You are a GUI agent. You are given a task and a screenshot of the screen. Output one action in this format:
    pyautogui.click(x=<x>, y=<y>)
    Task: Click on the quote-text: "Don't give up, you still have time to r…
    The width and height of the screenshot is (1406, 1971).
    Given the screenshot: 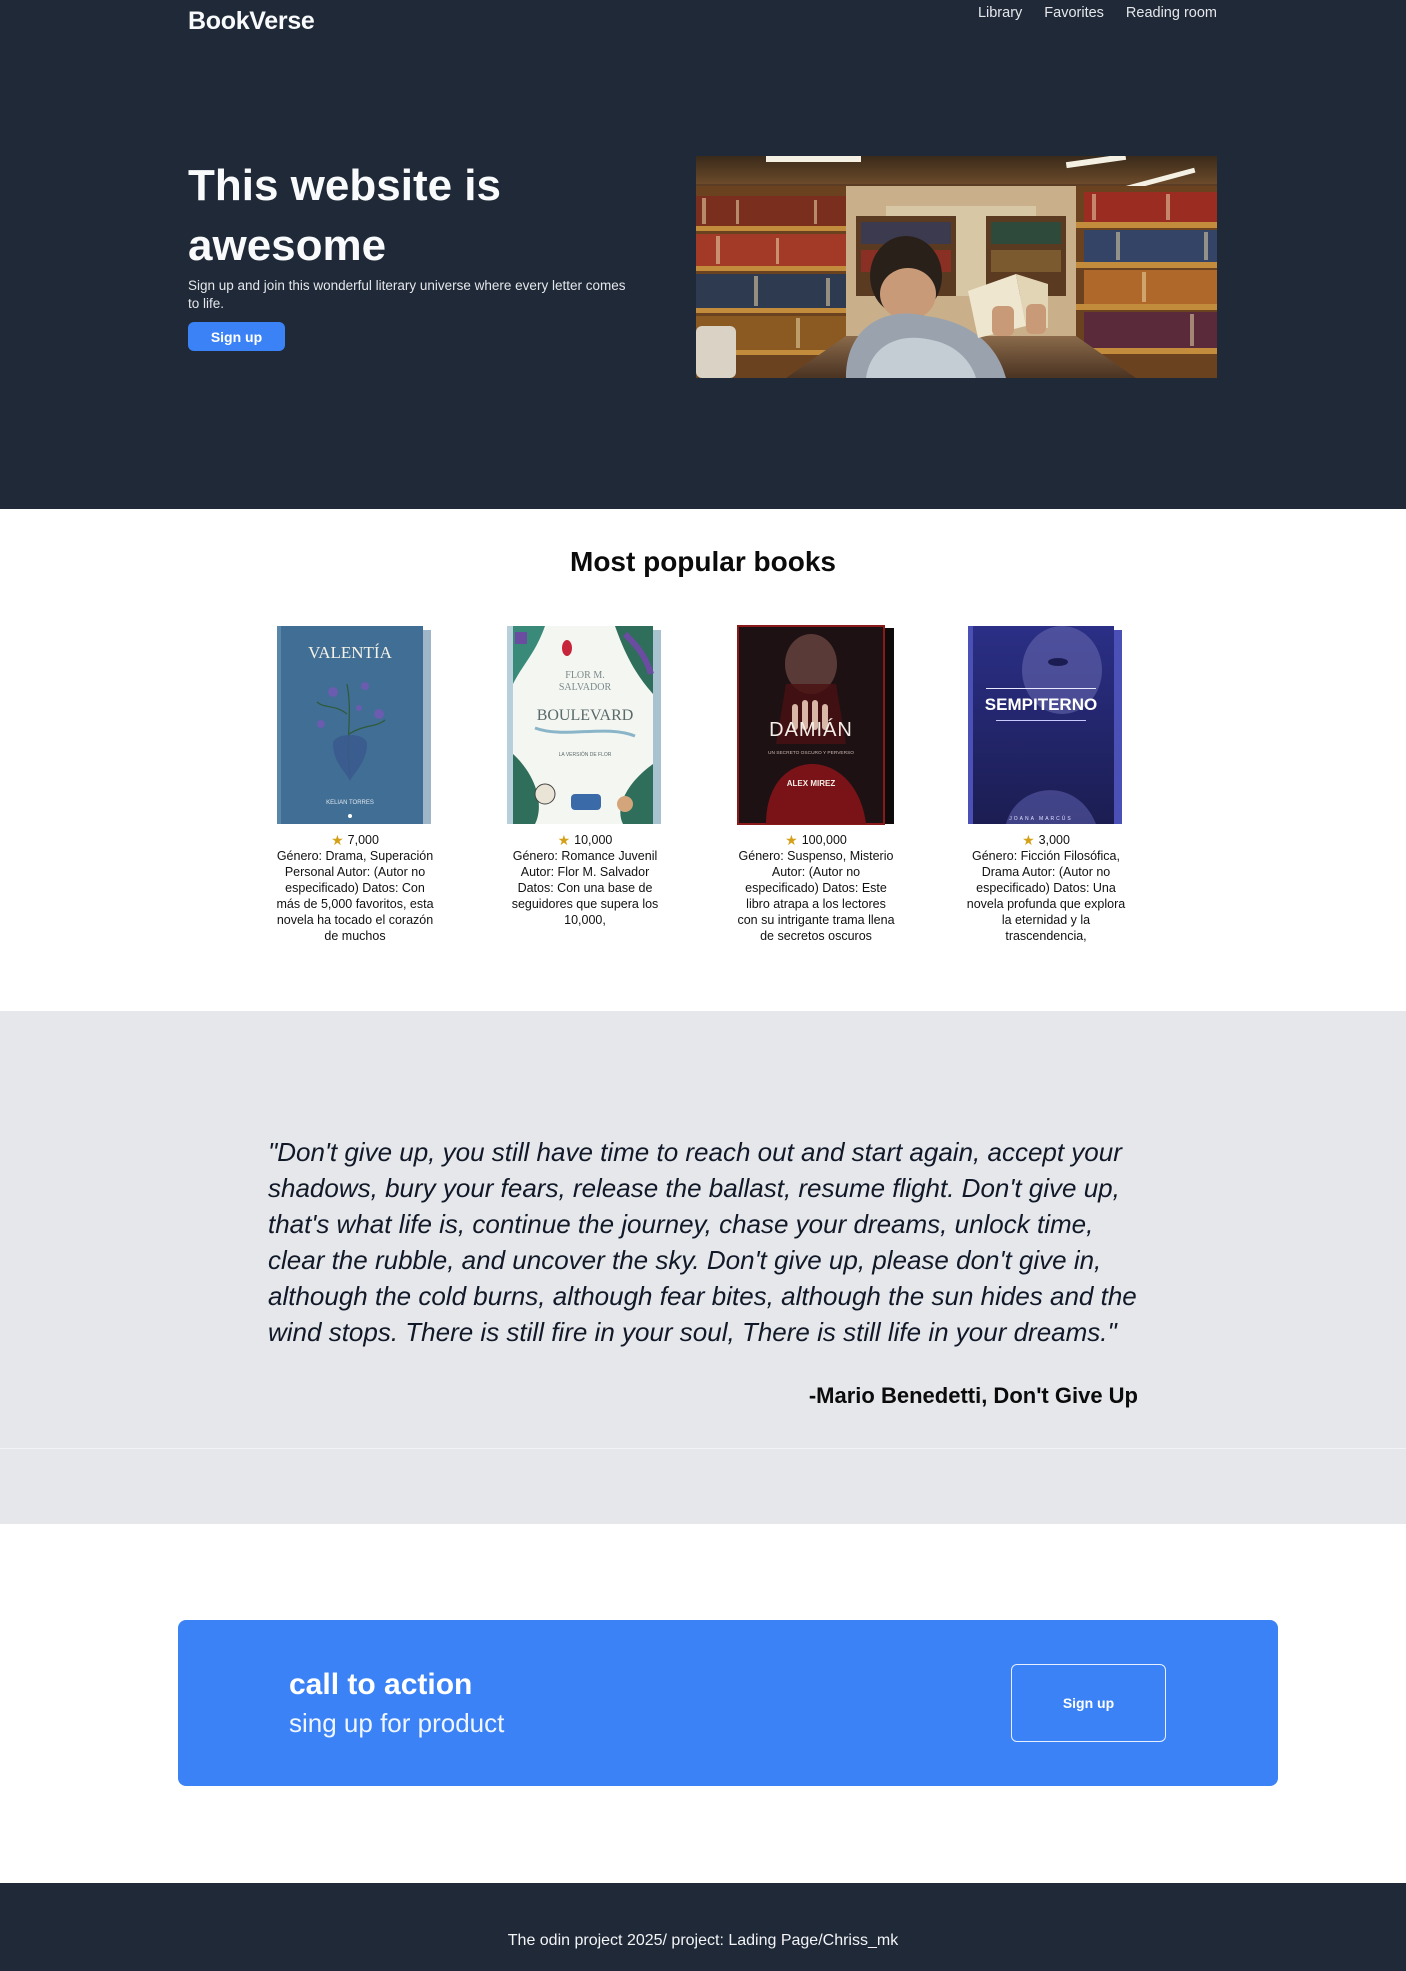 What is the action you would take?
    pyautogui.click(x=702, y=1242)
    